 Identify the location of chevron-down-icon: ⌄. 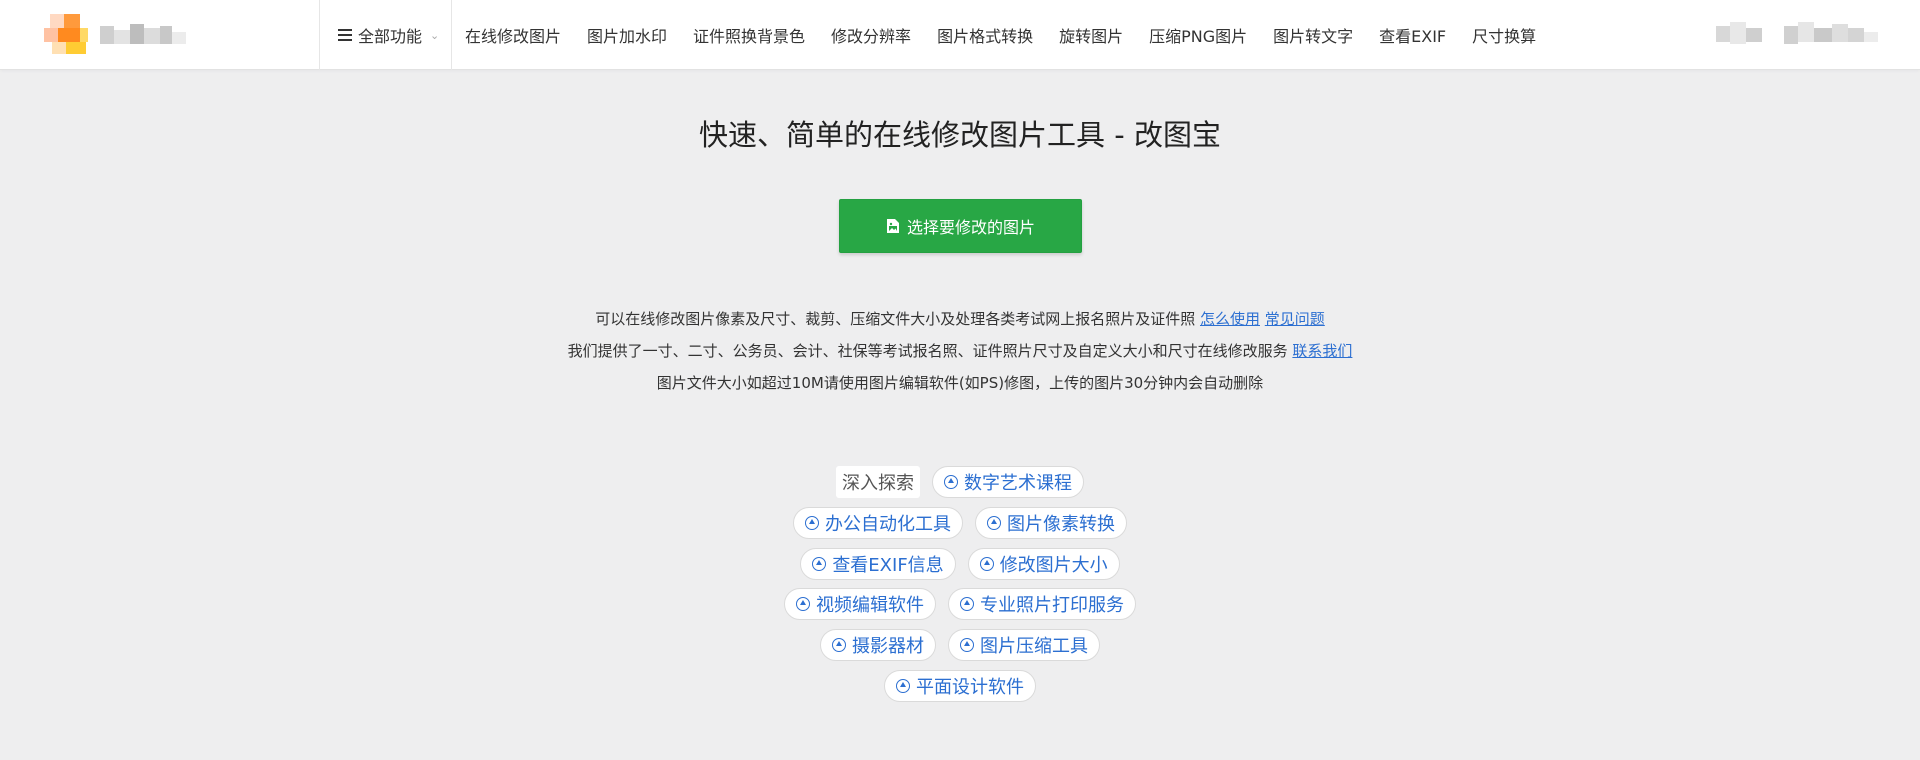
(435, 35).